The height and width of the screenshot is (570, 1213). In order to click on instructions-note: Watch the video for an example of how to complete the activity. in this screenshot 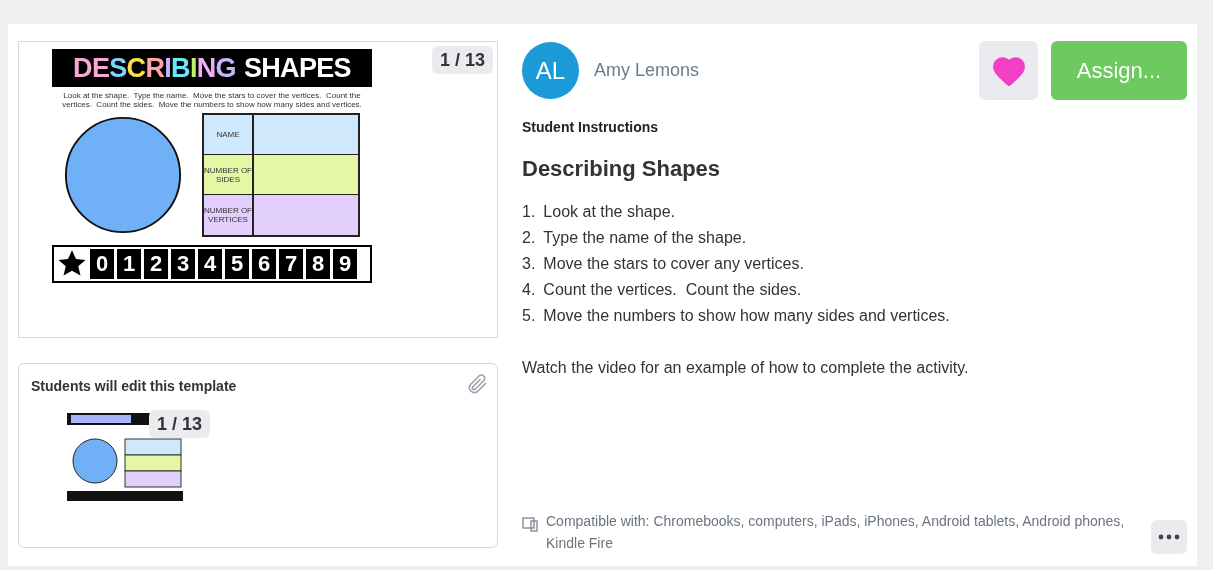, I will do `click(746, 368)`.